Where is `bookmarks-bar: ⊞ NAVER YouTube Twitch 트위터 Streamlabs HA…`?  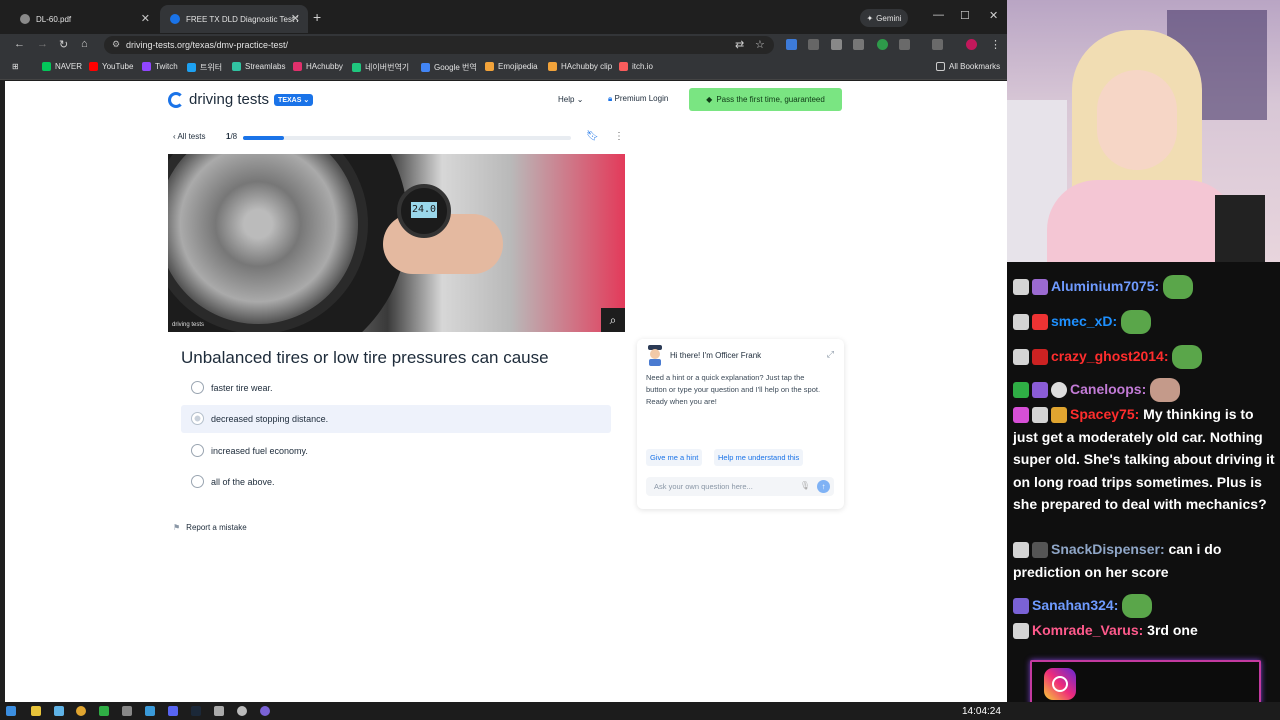
bookmarks-bar: ⊞ NAVER YouTube Twitch 트위터 Streamlabs HA… is located at coordinates (503, 68).